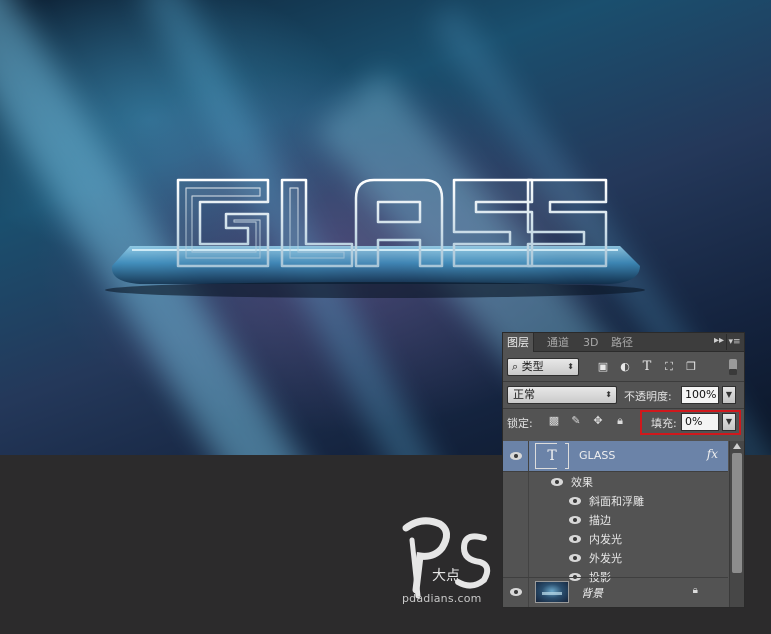  What do you see at coordinates (737, 513) in the screenshot?
I see `scroll-thumb` at bounding box center [737, 513].